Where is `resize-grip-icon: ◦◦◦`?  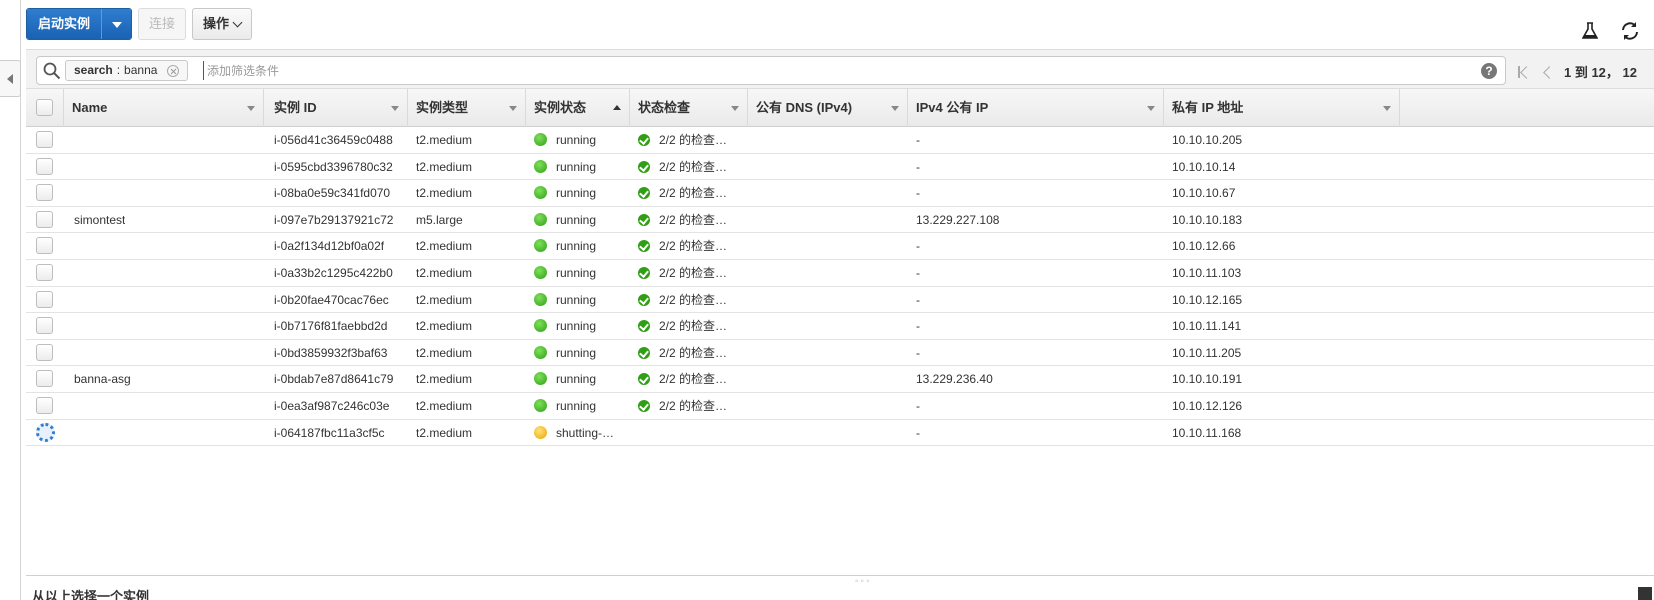 resize-grip-icon: ◦◦◦ is located at coordinates (863, 581).